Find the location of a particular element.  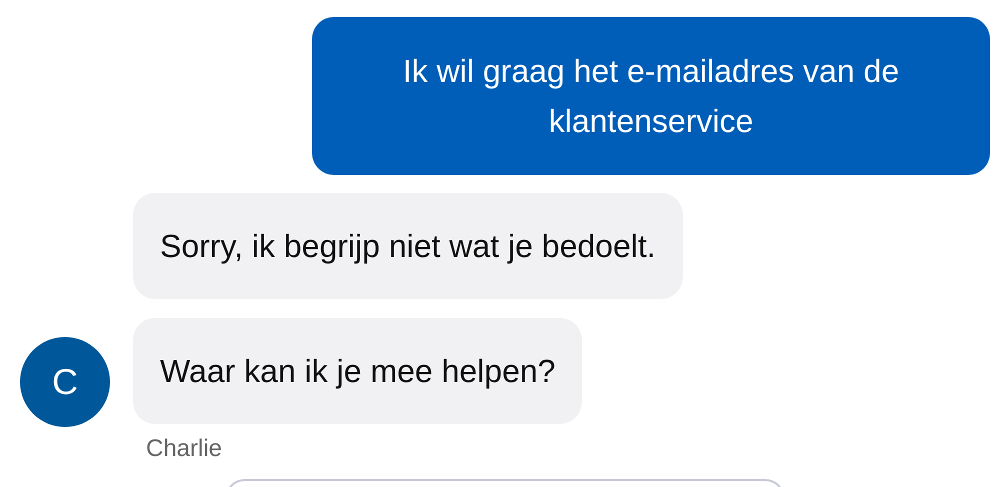

received-message-bubble: Waar kan ik je mee helpen? is located at coordinates (357, 371).